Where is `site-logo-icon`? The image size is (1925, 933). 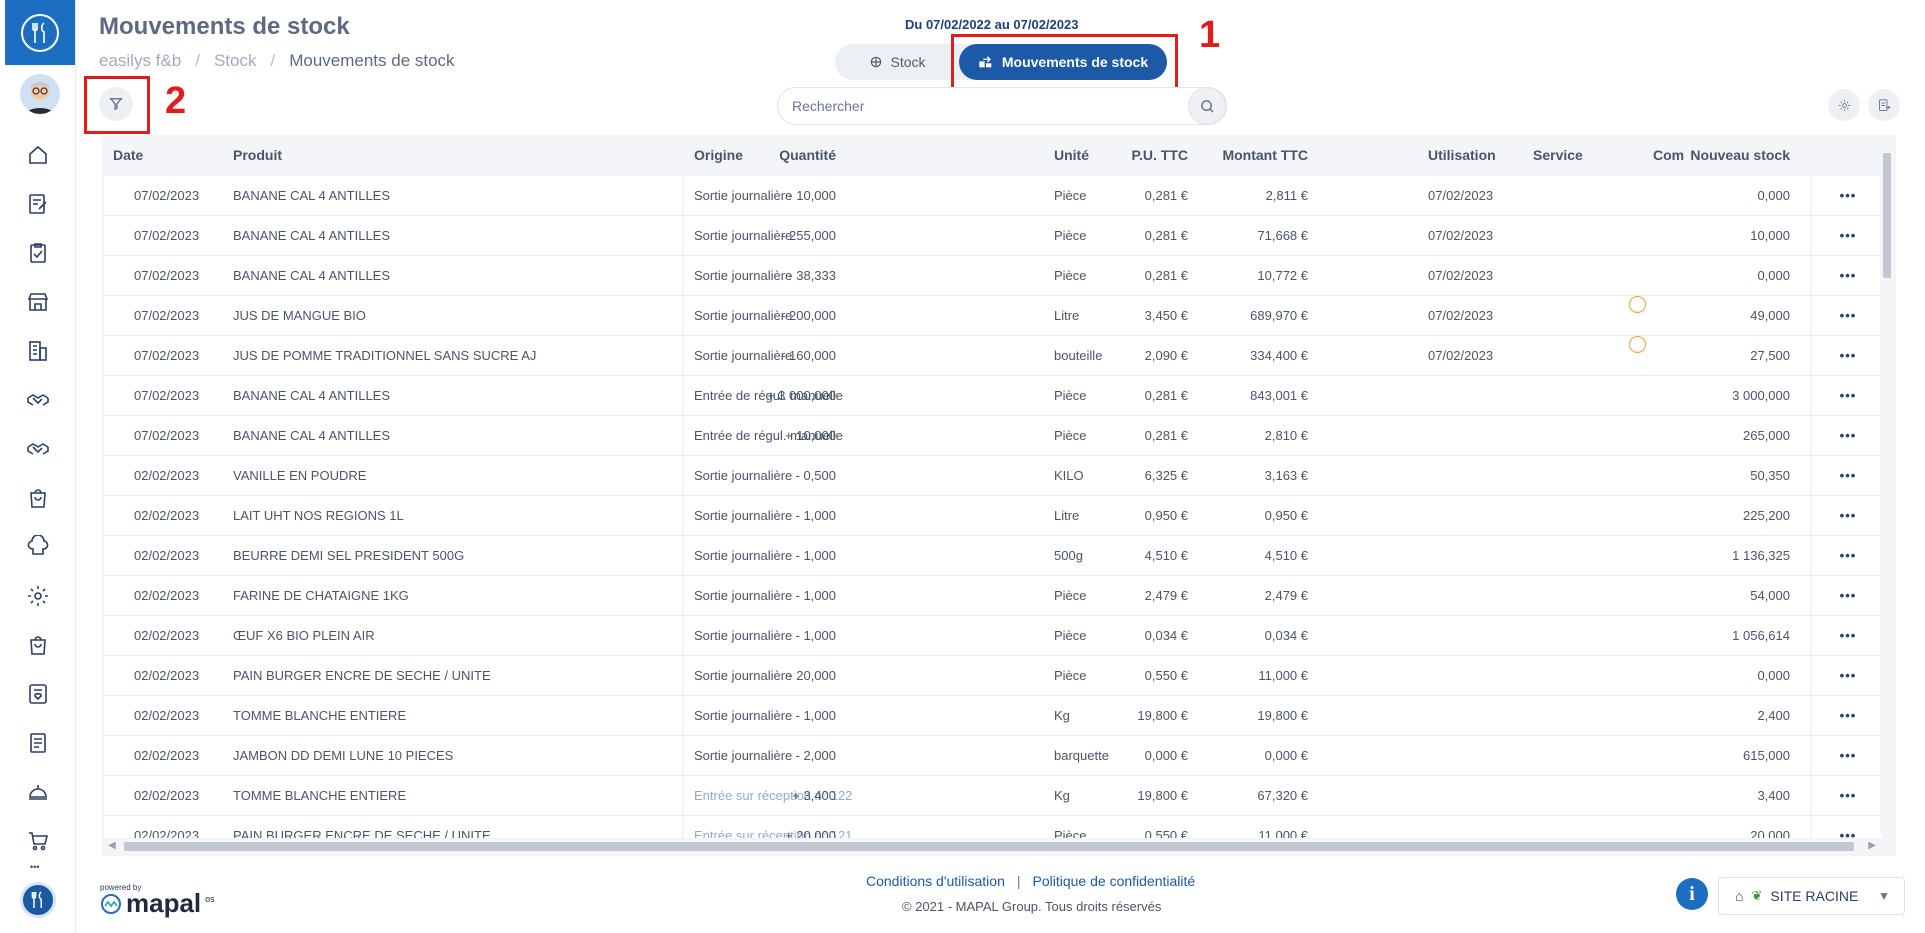
site-logo-icon is located at coordinates (38, 900).